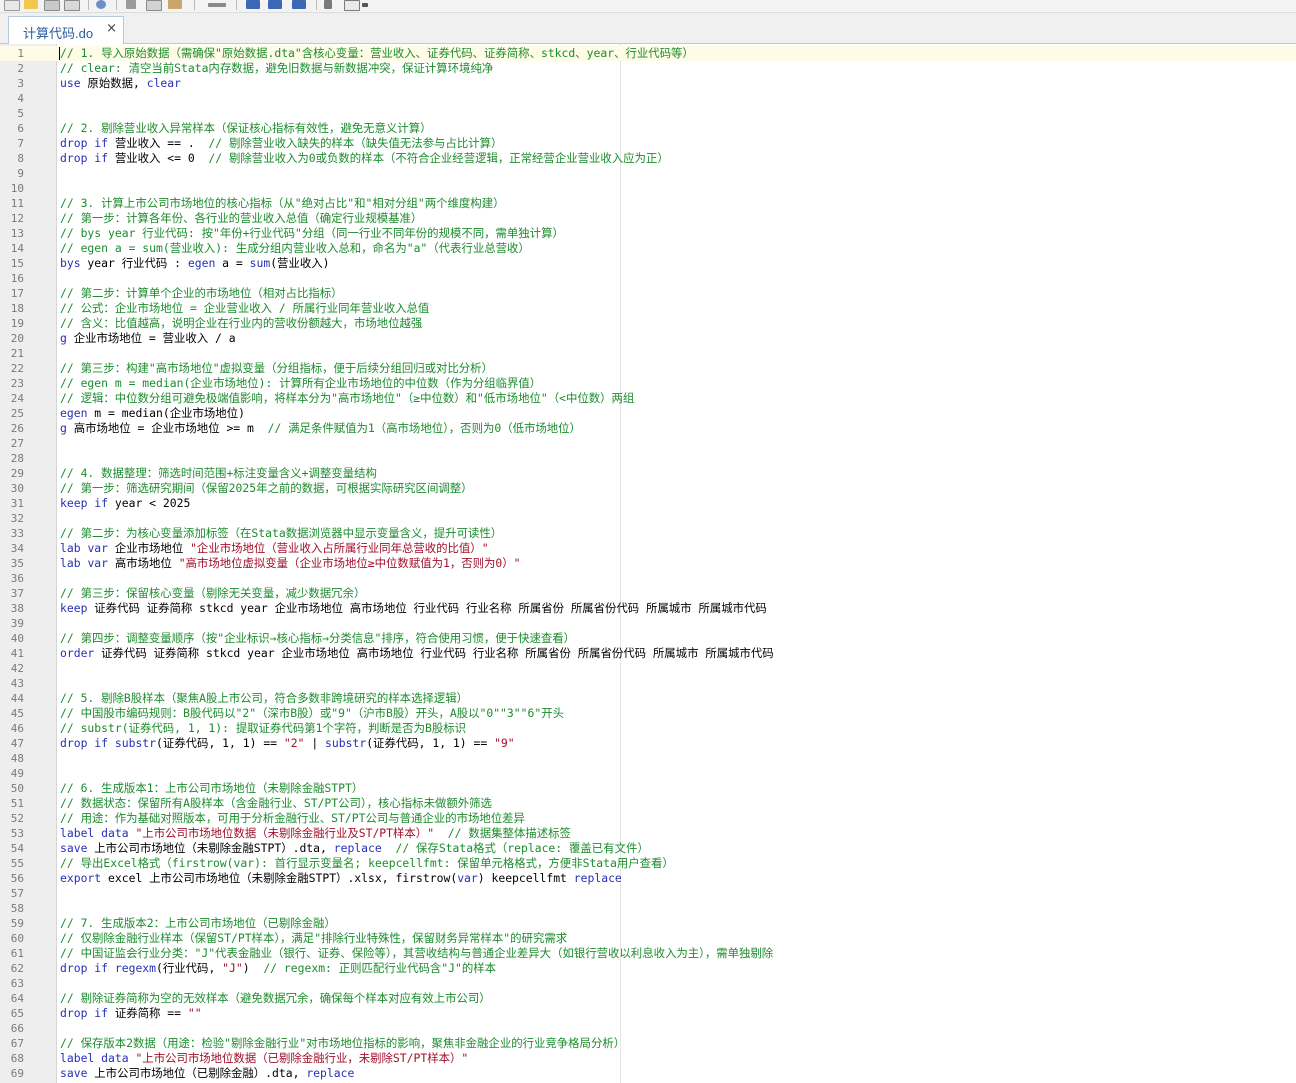 Image resolution: width=1296 pixels, height=1083 pixels. Describe the element at coordinates (241, 323) in the screenshot. I see `code-token-comment: // 含义：比值越高，说明企业在行业内的营收份额越大，市场地位越强` at that location.